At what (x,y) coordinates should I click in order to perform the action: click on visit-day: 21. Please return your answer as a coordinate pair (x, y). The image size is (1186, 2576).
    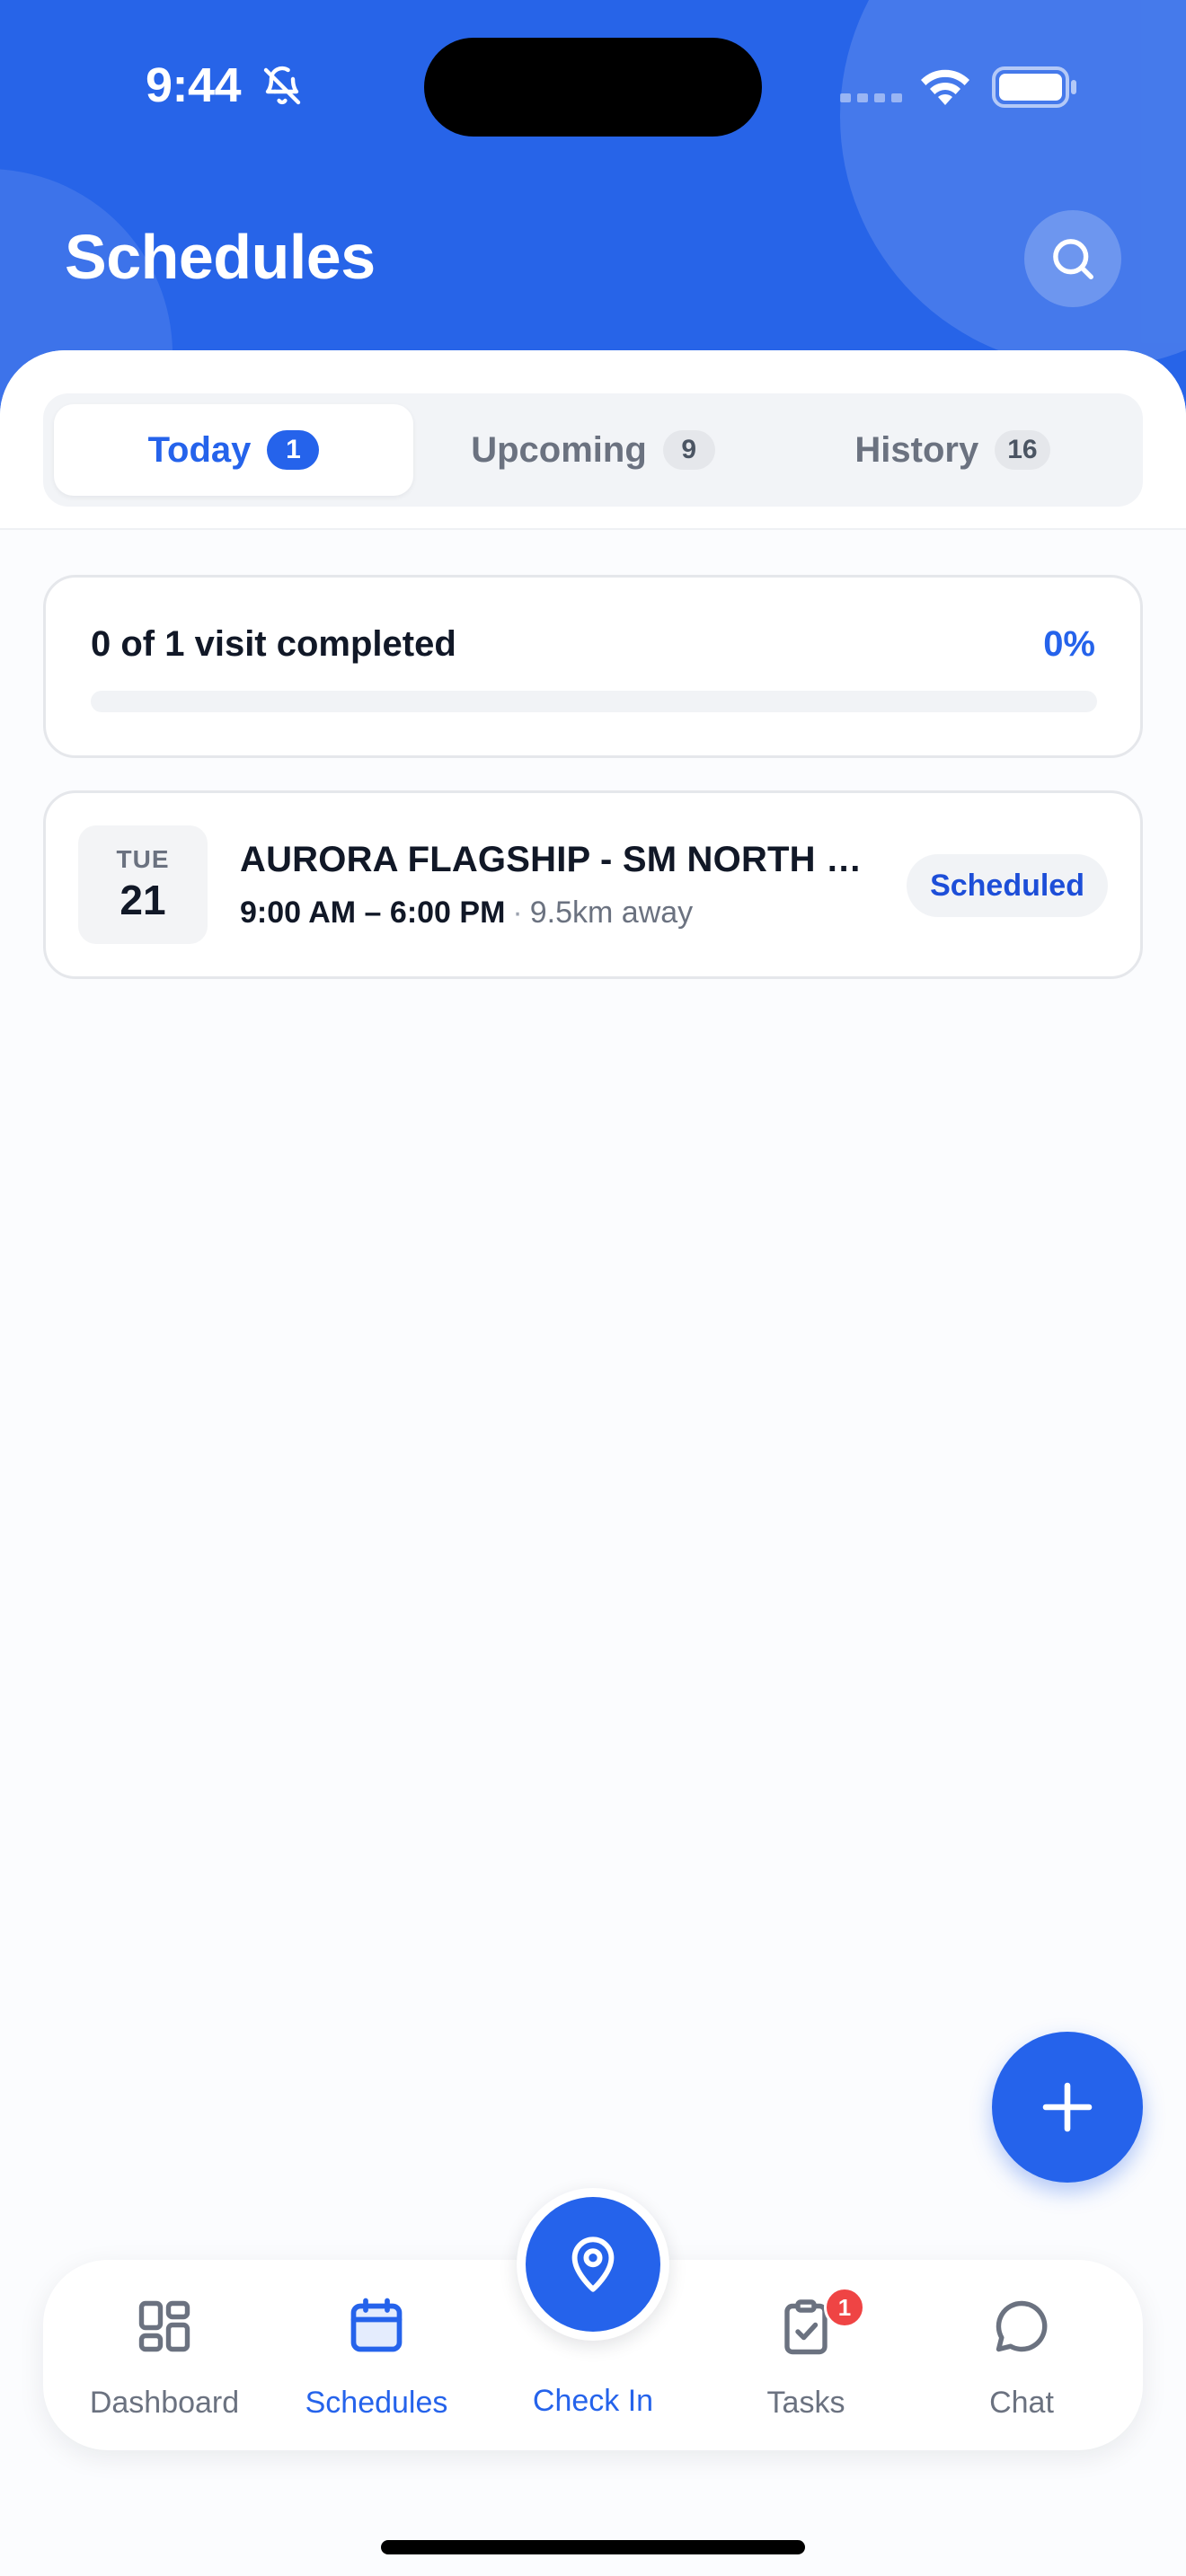
    Looking at the image, I should click on (142, 900).